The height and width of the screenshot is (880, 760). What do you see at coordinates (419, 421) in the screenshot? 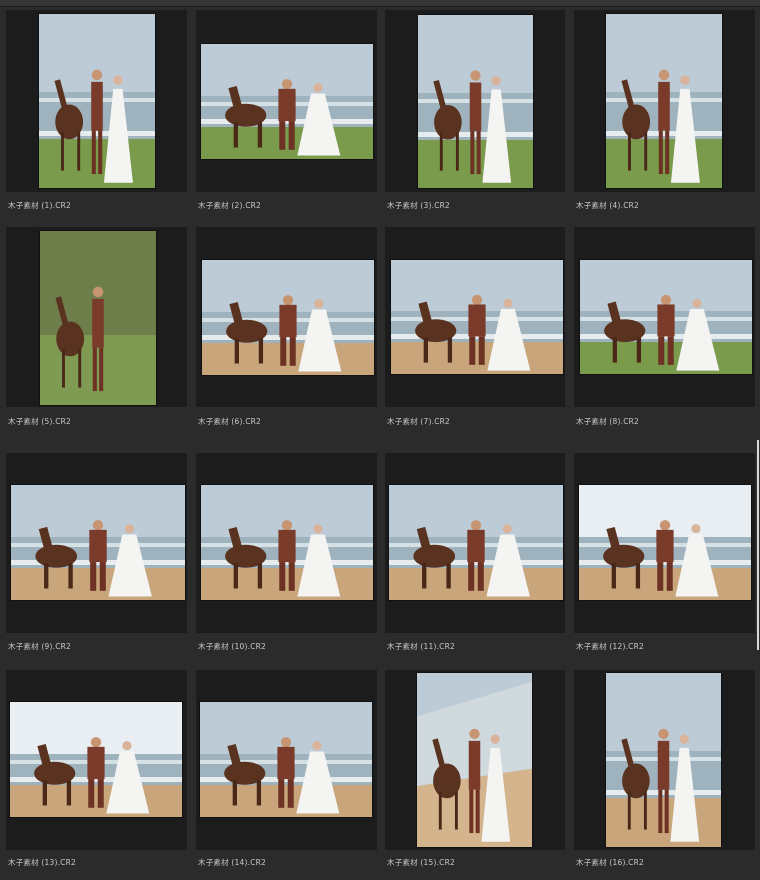
I see `file-name-label: 木子素材 (7).CR2` at bounding box center [419, 421].